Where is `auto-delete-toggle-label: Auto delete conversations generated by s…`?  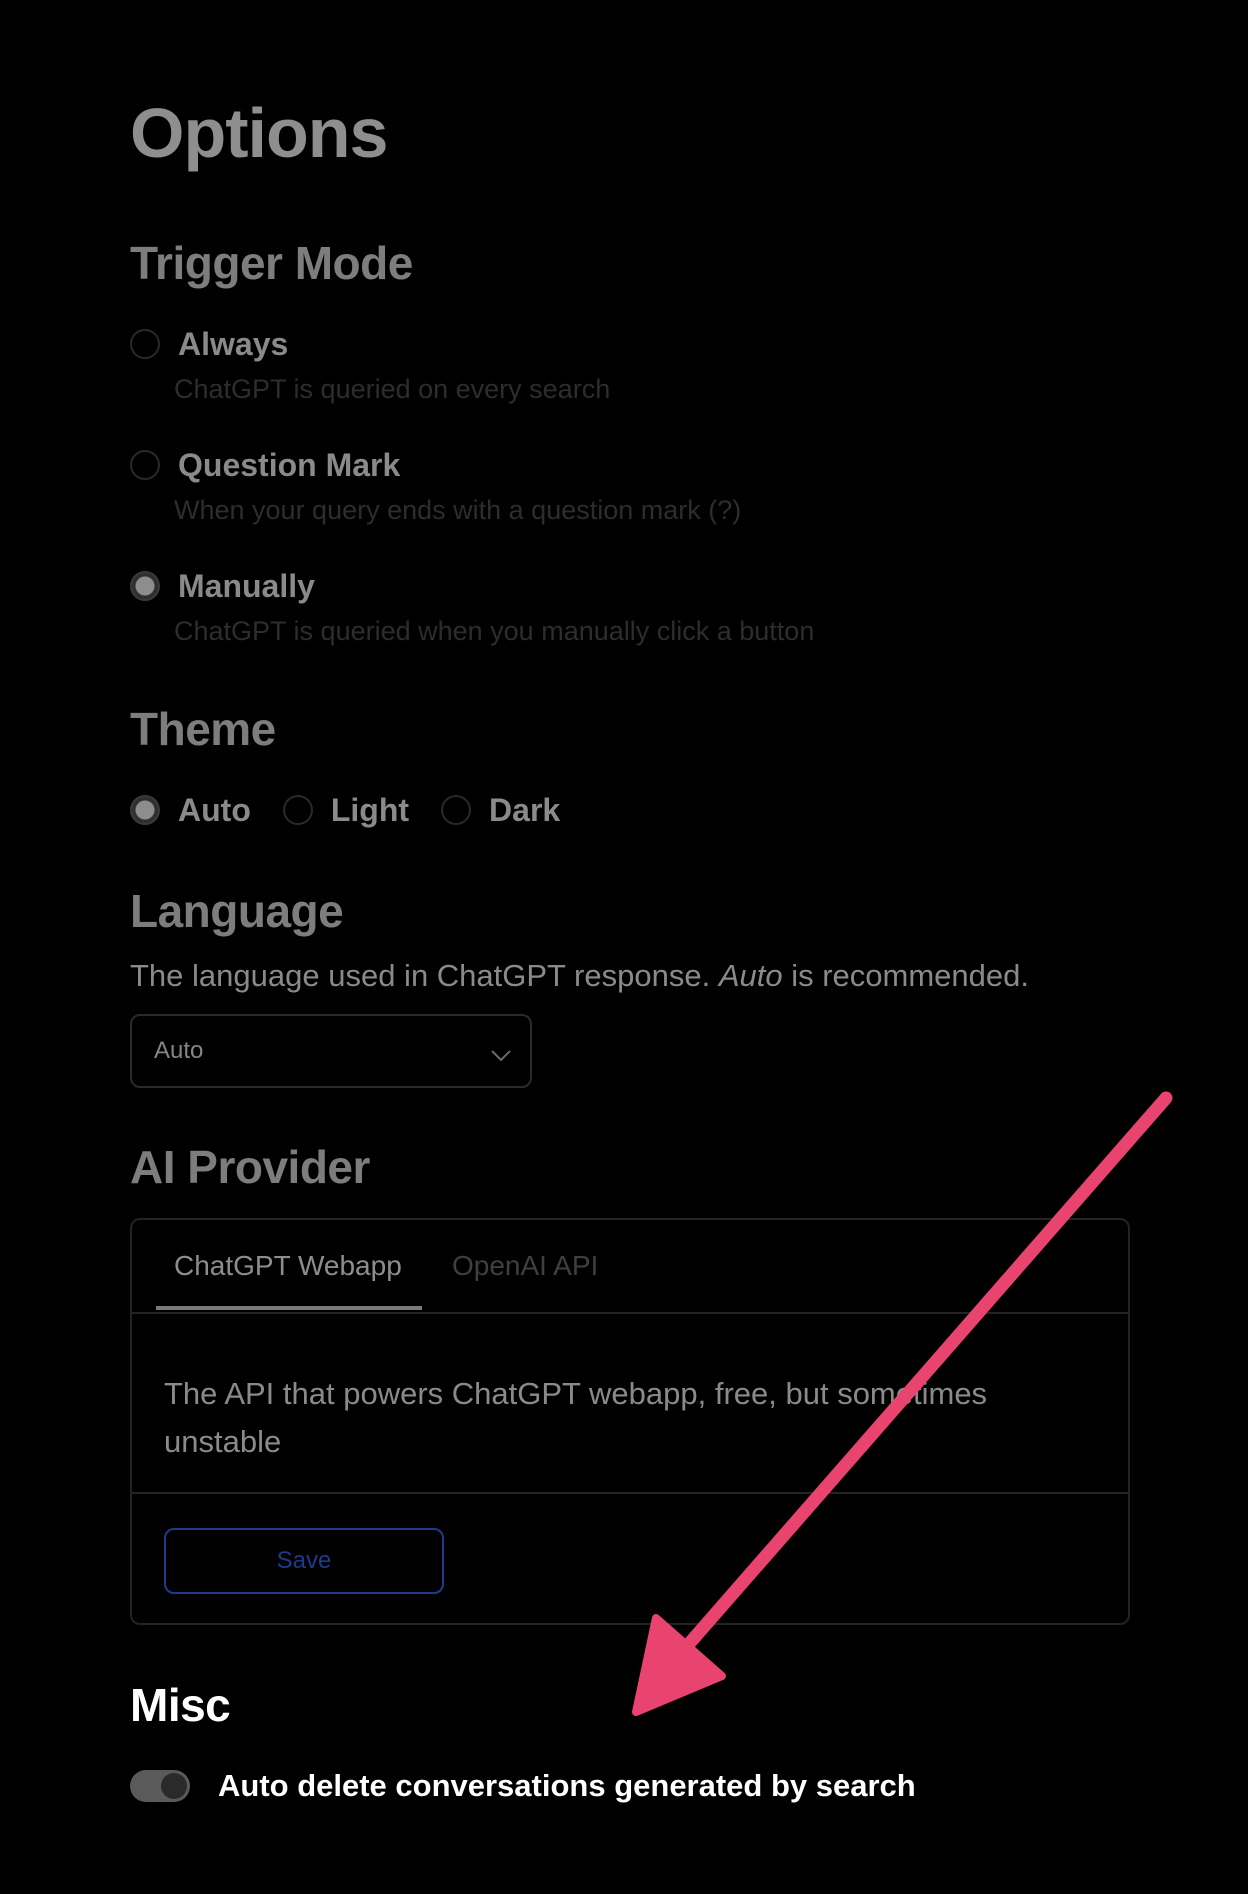
auto-delete-toggle-label: Auto delete conversations generated by s… is located at coordinates (567, 1785).